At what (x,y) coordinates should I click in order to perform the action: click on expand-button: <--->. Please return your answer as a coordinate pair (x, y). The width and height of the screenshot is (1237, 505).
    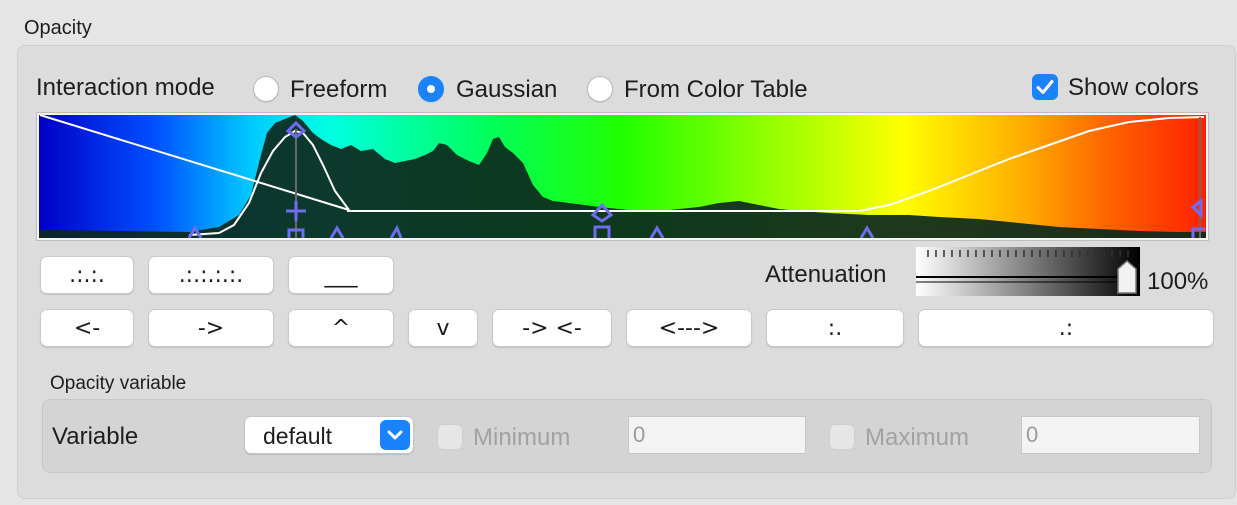
    Looking at the image, I should click on (689, 328).